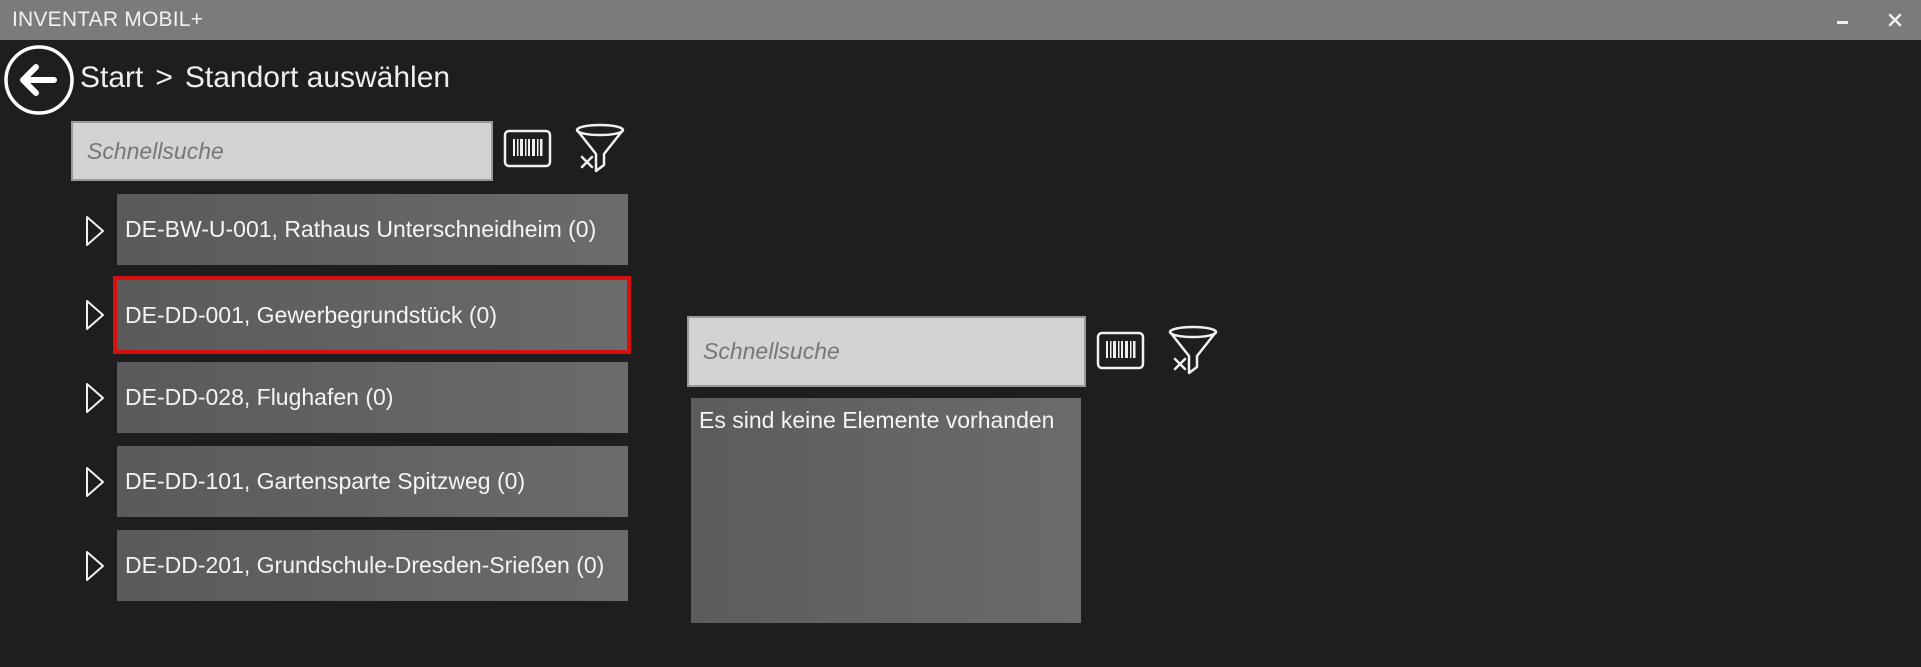 This screenshot has width=1921, height=667. Describe the element at coordinates (108, 19) in the screenshot. I see `app-title: INVENTAR MOBIL+` at that location.